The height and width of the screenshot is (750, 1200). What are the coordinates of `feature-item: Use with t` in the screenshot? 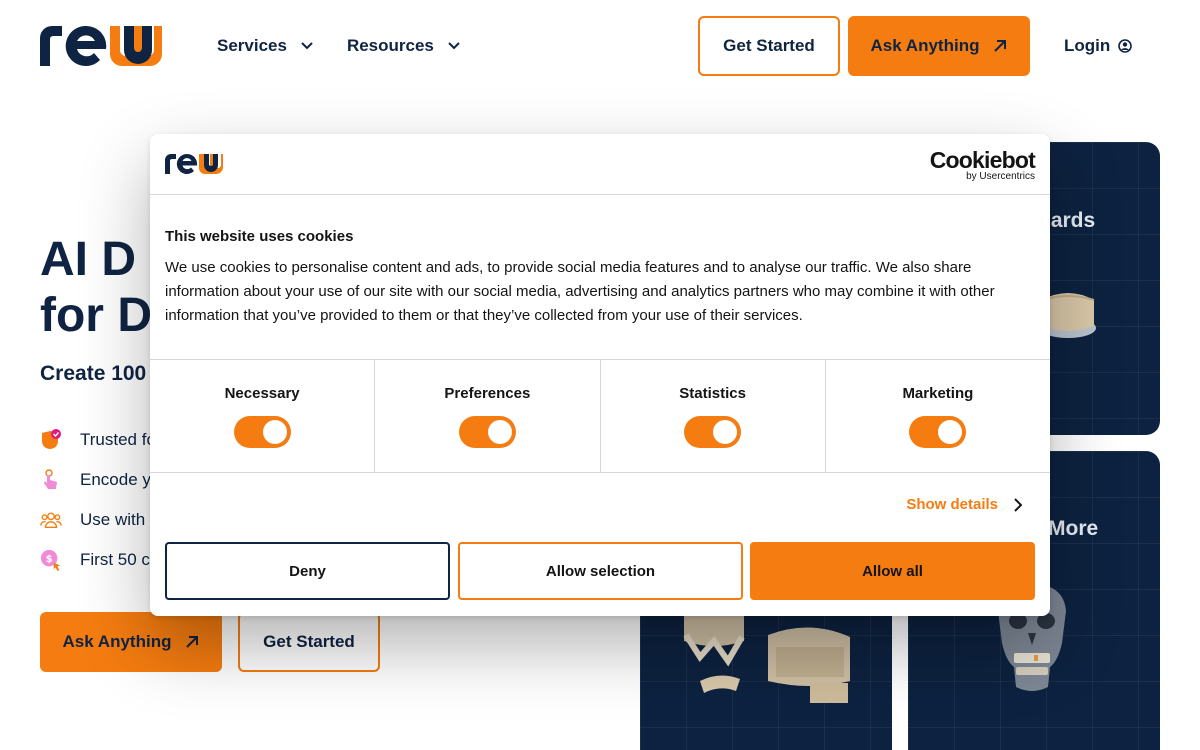 It's located at (97, 520).